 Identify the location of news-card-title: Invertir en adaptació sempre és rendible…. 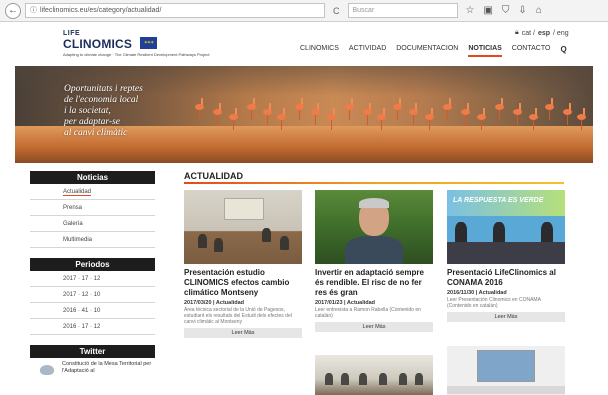
(374, 283).